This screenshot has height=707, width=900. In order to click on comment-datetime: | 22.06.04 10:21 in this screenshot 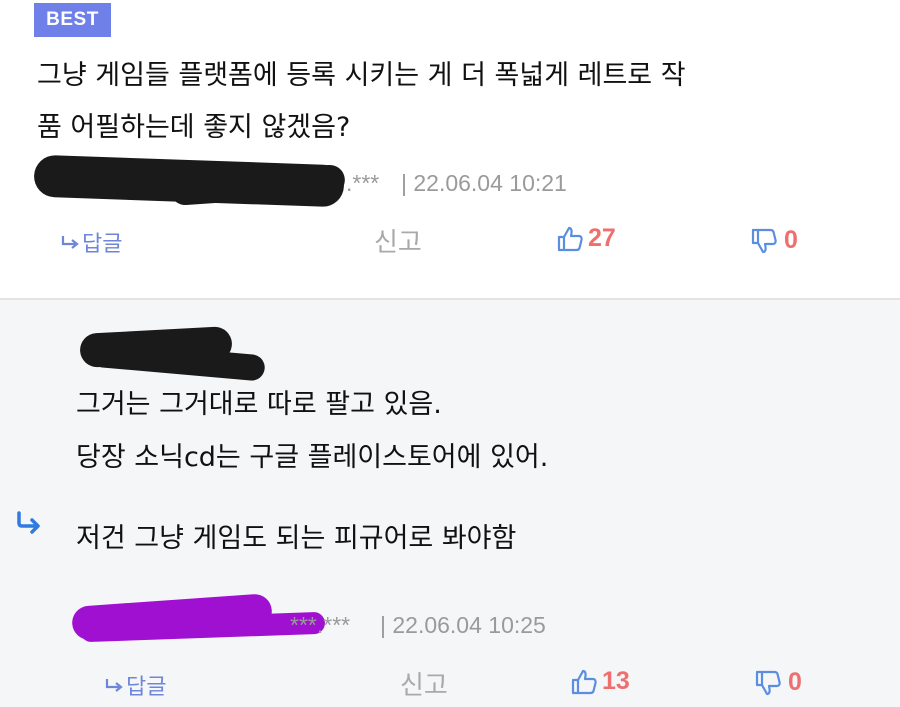, I will do `click(484, 183)`.